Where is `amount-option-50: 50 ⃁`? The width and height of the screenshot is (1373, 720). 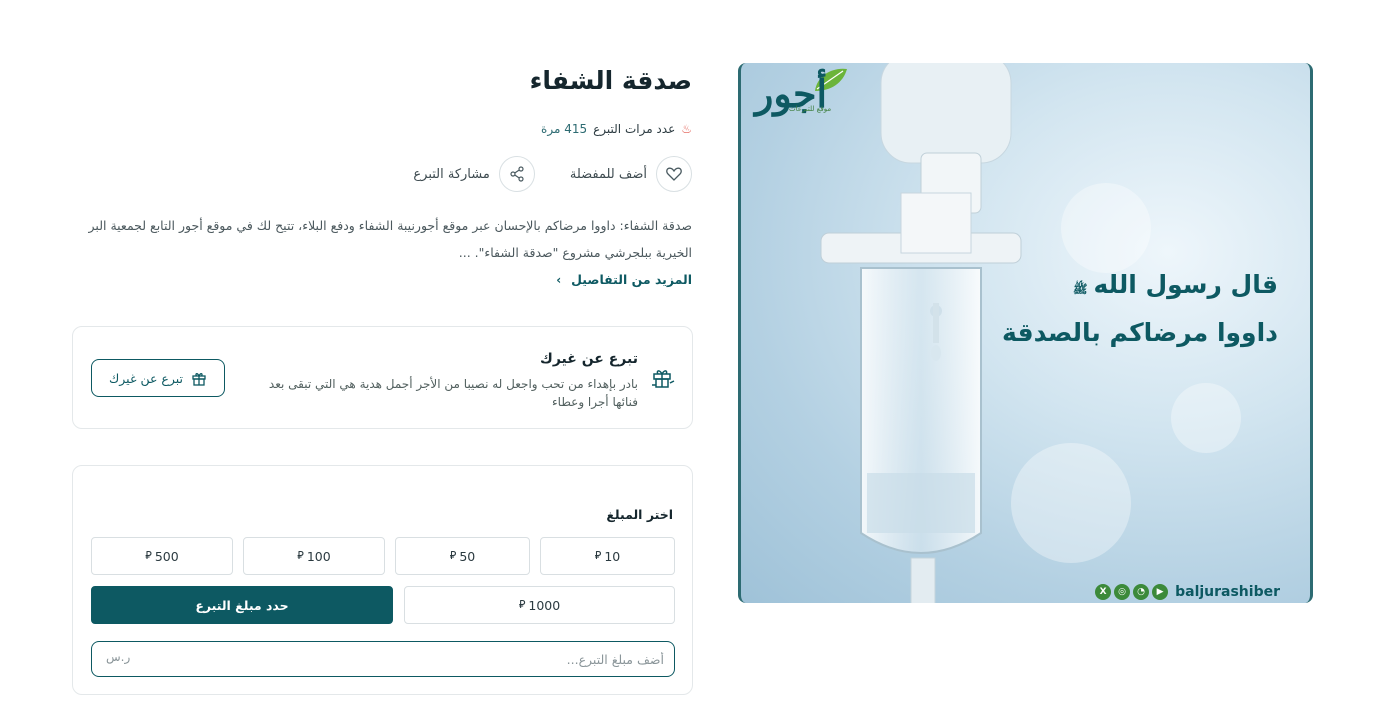 amount-option-50: 50 ⃁ is located at coordinates (462, 556).